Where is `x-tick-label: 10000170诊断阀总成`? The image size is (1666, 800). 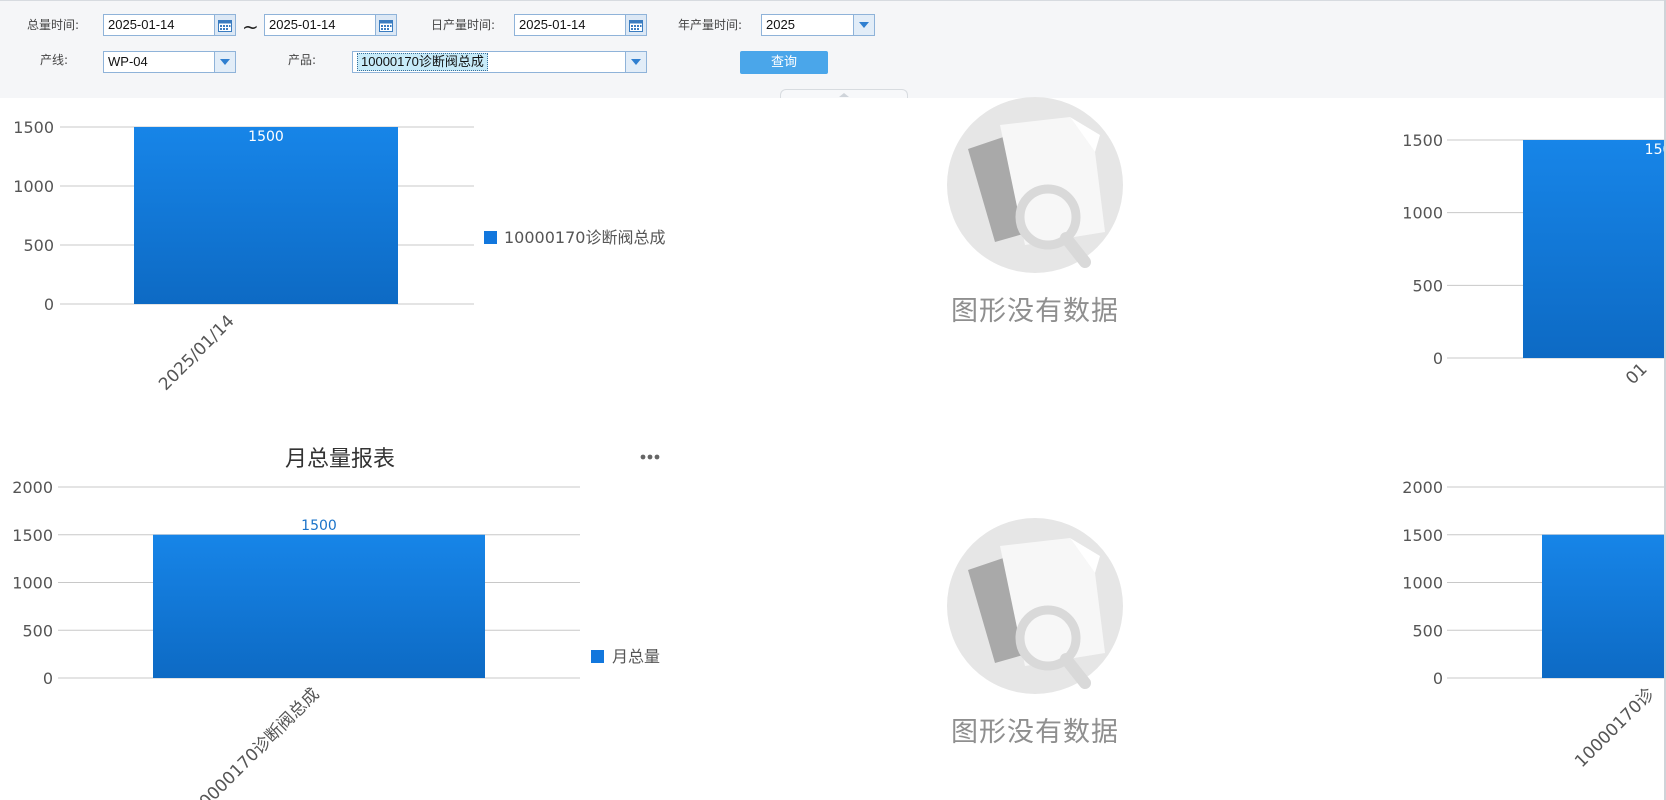
x-tick-label: 10000170诊断阀总成 is located at coordinates (255, 742).